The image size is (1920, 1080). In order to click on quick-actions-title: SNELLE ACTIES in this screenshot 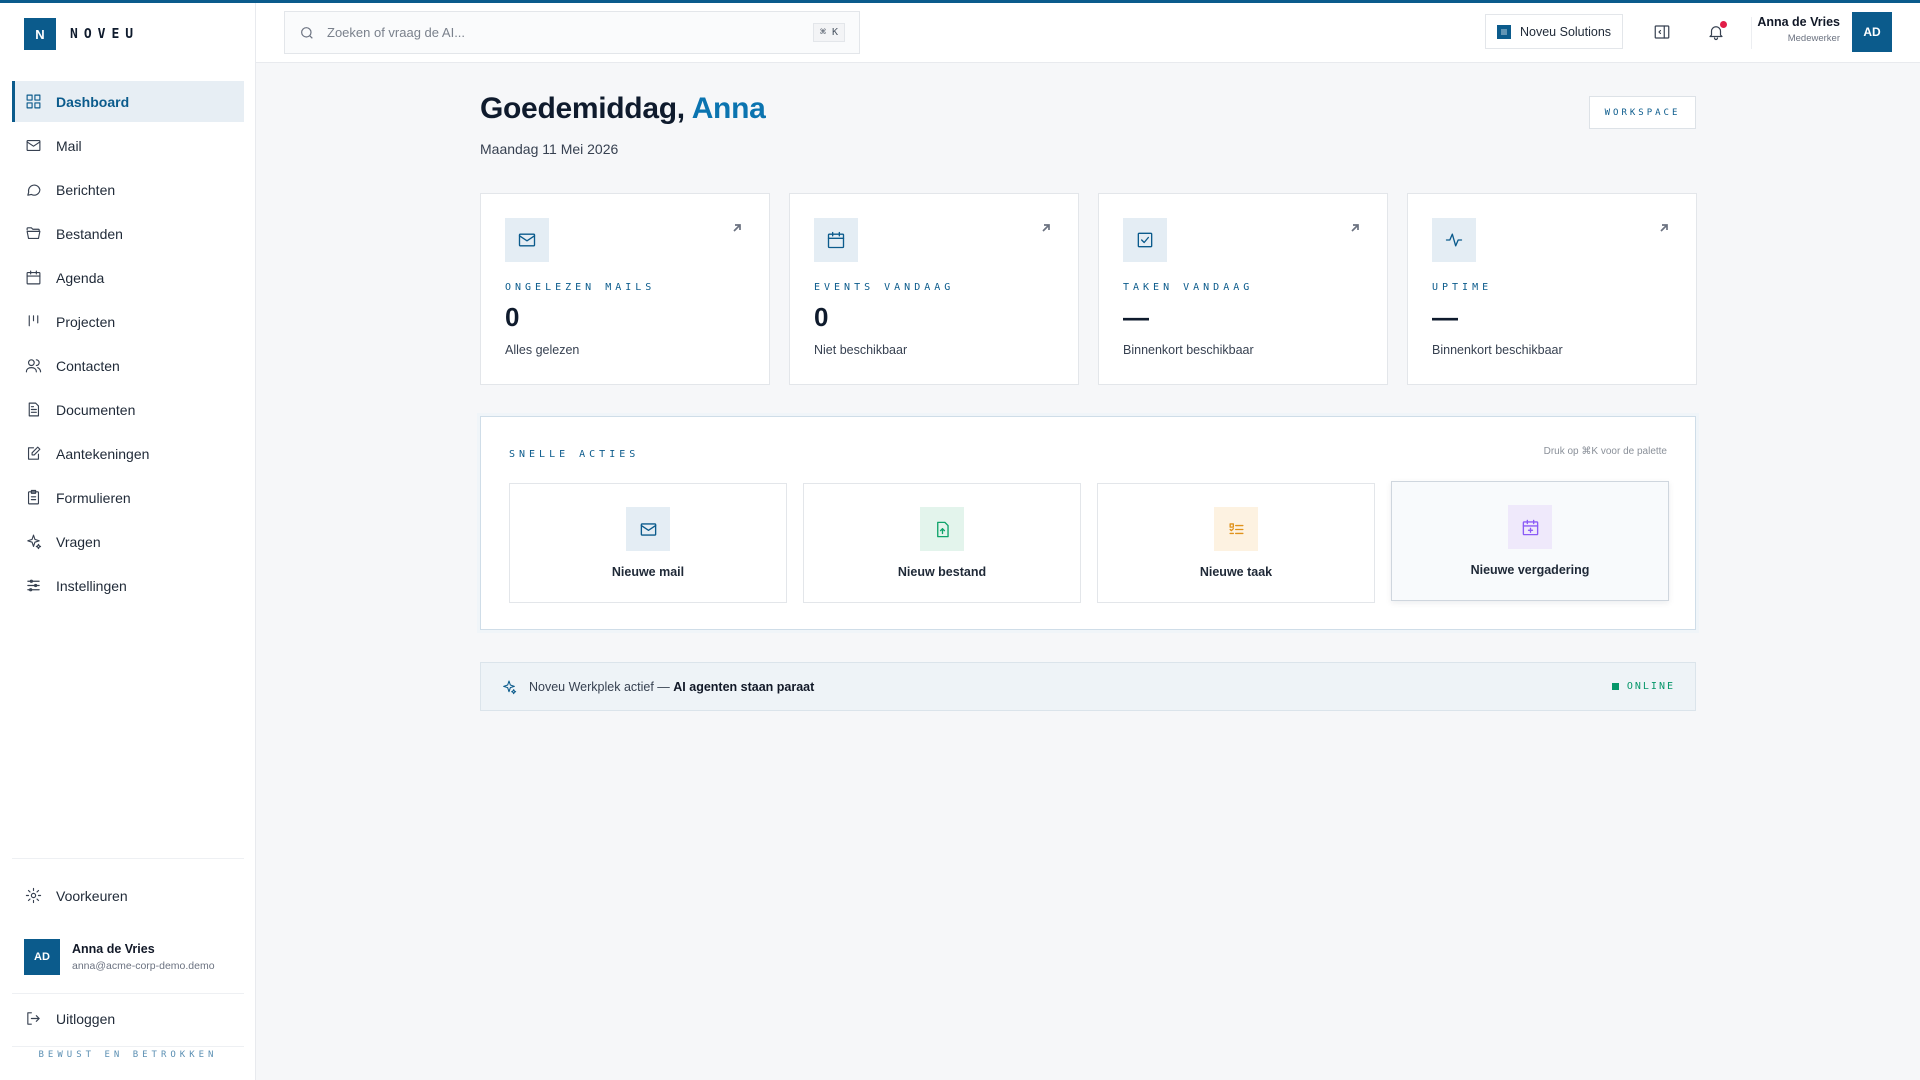, I will do `click(574, 454)`.